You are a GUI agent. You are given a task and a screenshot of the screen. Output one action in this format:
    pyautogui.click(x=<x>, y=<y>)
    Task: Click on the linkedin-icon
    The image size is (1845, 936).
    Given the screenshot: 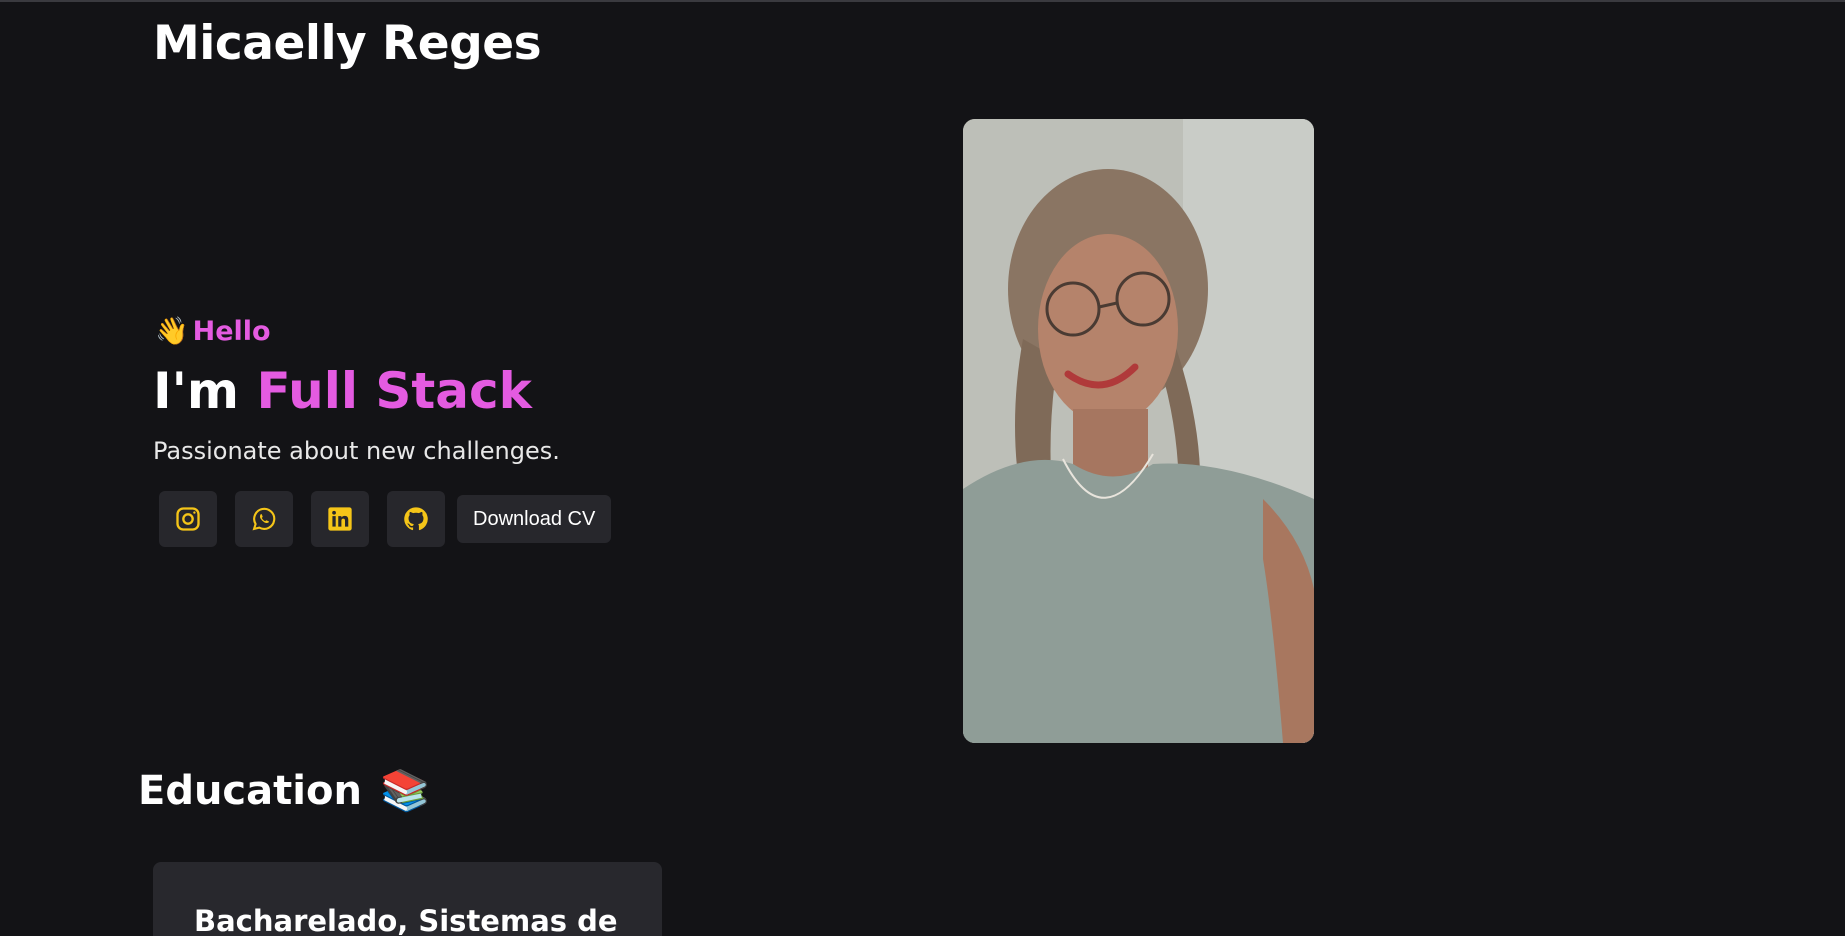 What is the action you would take?
    pyautogui.click(x=340, y=519)
    